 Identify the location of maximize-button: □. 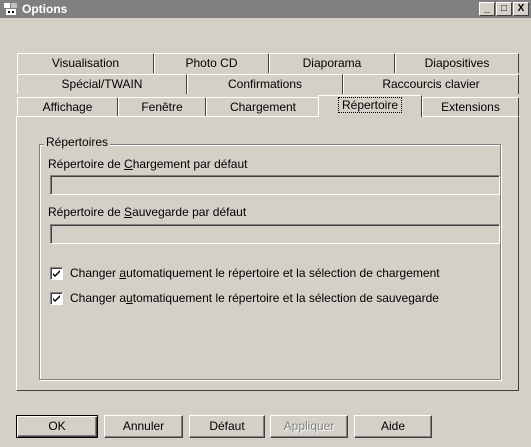
(504, 9).